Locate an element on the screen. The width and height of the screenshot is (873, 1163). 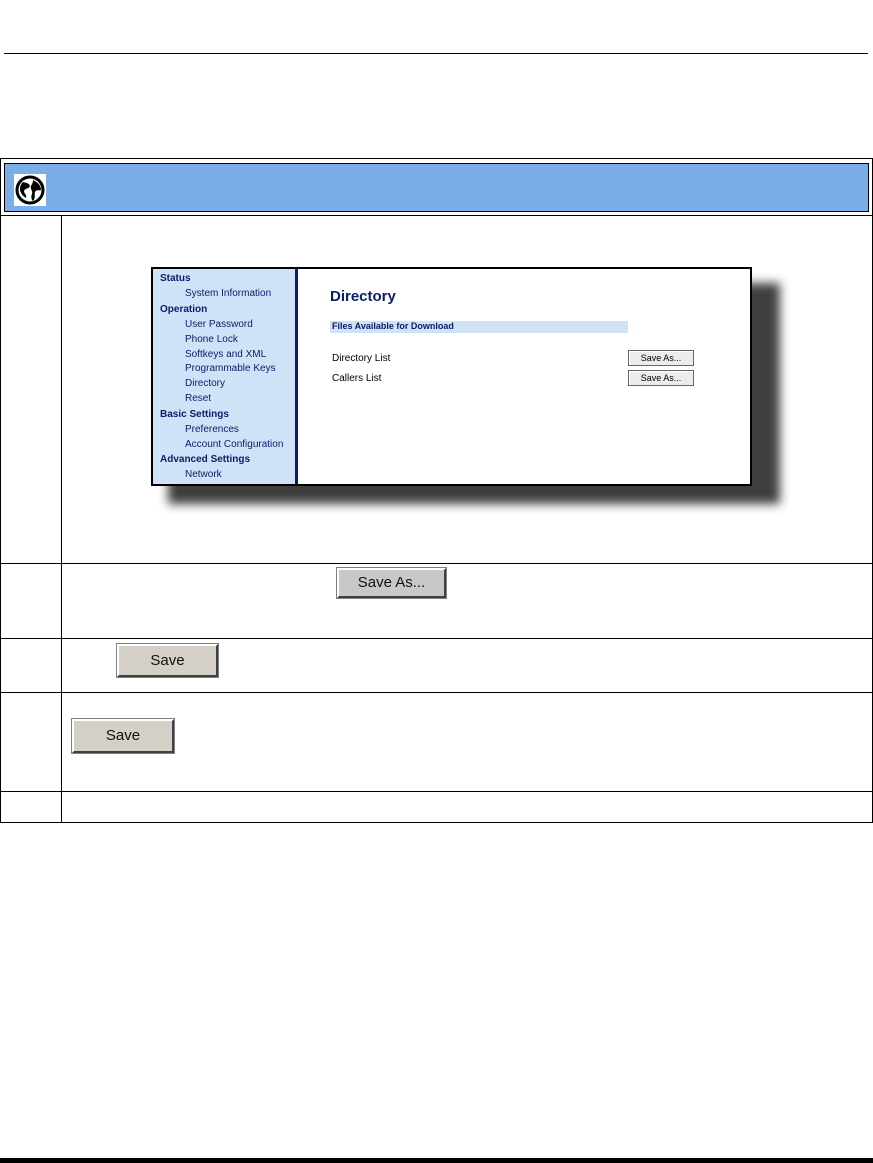
save-button-image-2: Save is located at coordinates (123, 736).